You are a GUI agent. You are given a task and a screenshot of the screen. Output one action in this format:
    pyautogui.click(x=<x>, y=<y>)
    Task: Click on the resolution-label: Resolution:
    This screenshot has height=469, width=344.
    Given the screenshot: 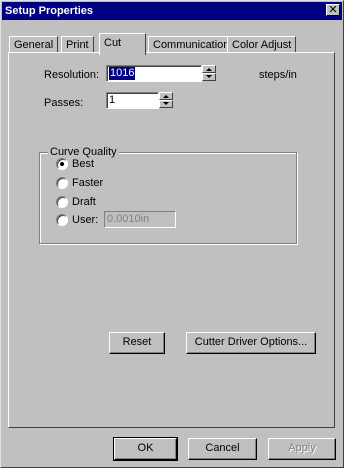 What is the action you would take?
    pyautogui.click(x=72, y=75)
    